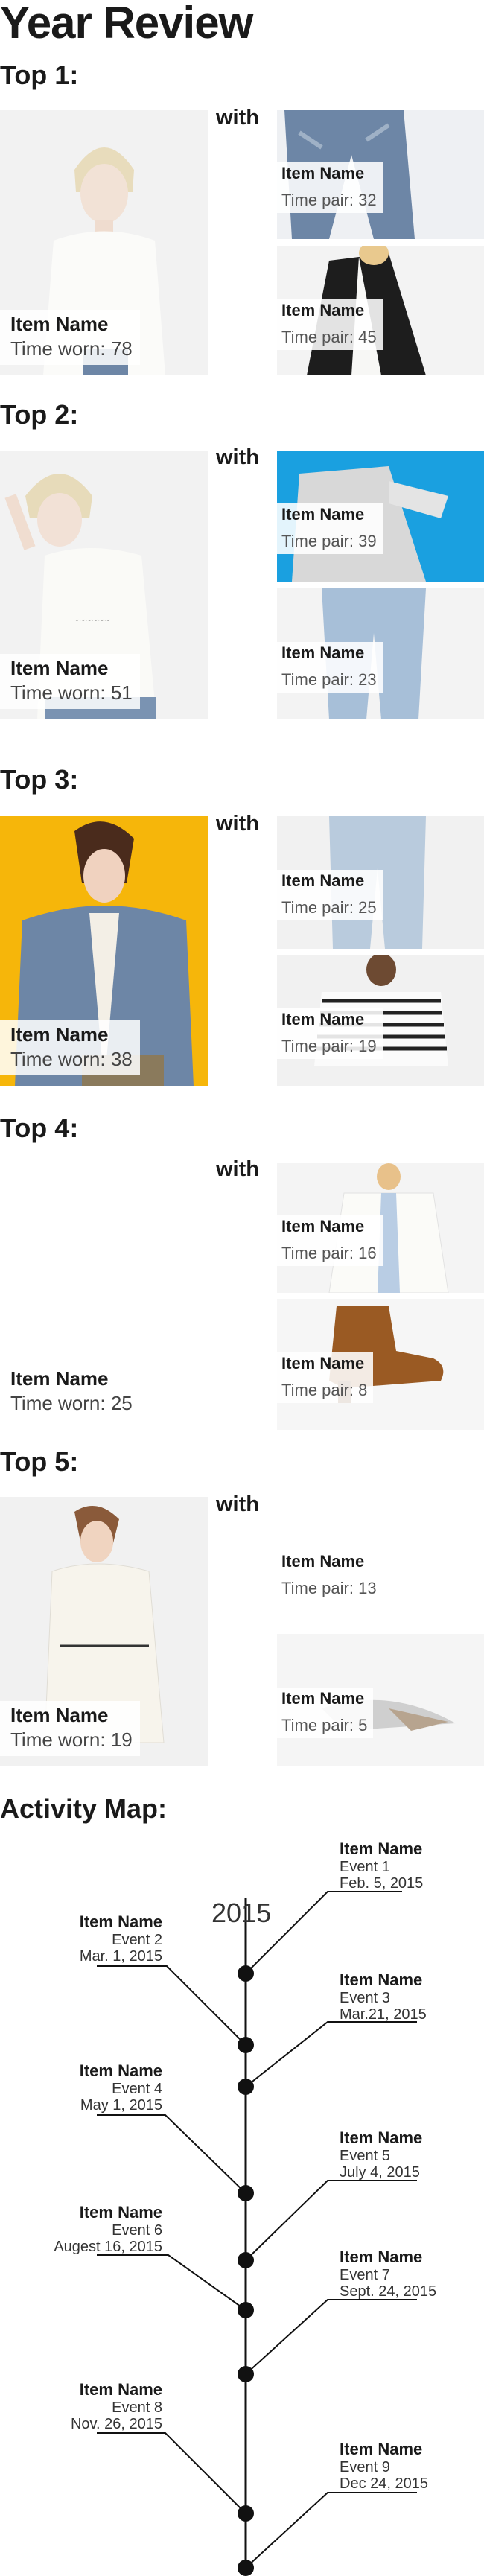  I want to click on top-5-pair-1-caption: Item Name Time pair: 13, so click(330, 1576).